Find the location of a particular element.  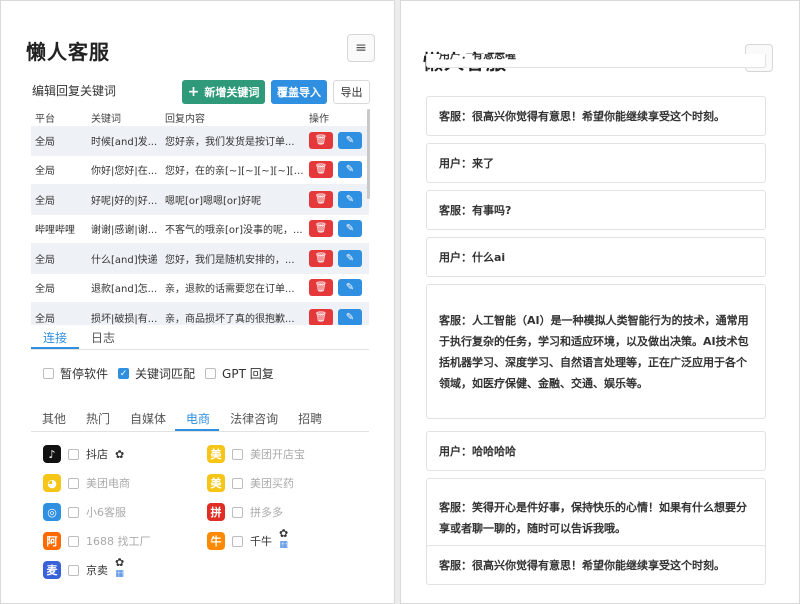

table-scrollbar is located at coordinates (368, 154).